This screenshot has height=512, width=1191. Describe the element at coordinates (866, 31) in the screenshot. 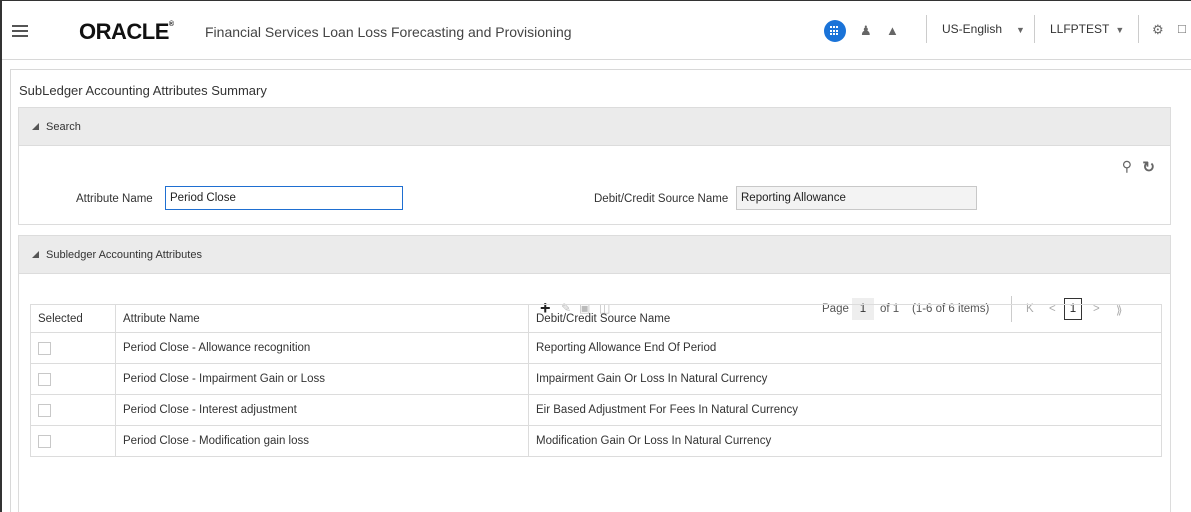

I see `user-tool-icon: ♟` at that location.